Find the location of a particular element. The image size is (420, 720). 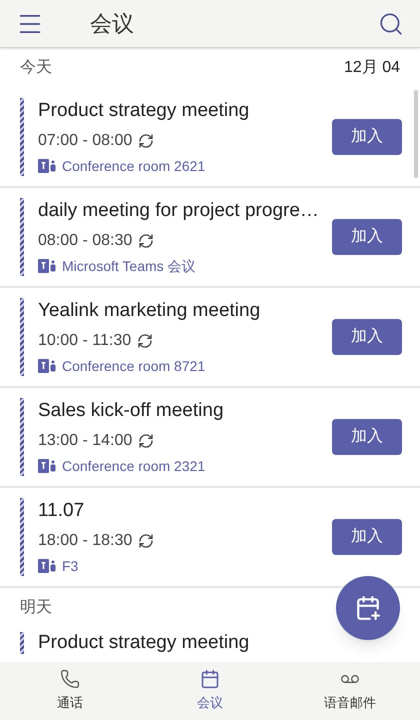

phone-icon is located at coordinates (70, 679).